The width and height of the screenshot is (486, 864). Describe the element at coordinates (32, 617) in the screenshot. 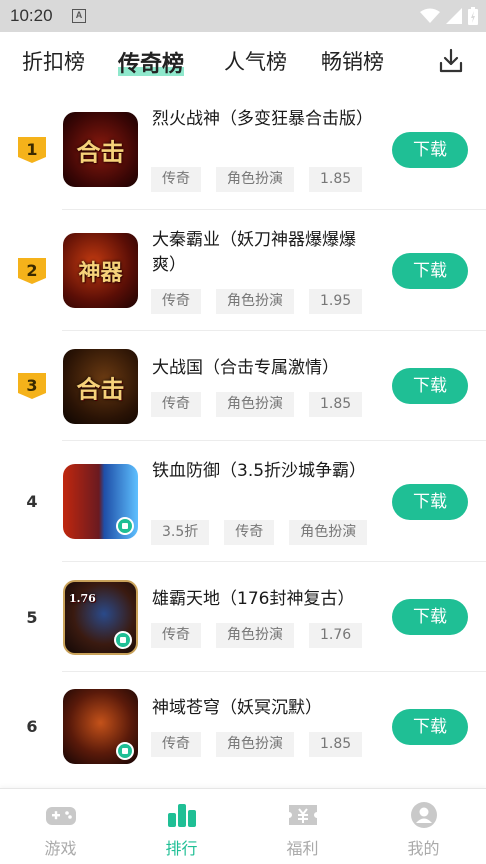

I see `rank-number: 5` at that location.